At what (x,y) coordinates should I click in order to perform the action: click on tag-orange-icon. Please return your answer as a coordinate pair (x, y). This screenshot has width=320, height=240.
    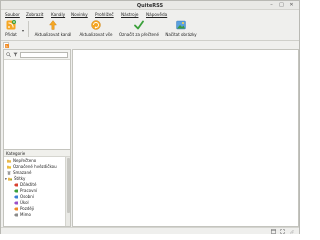
    Looking at the image, I should click on (16, 209).